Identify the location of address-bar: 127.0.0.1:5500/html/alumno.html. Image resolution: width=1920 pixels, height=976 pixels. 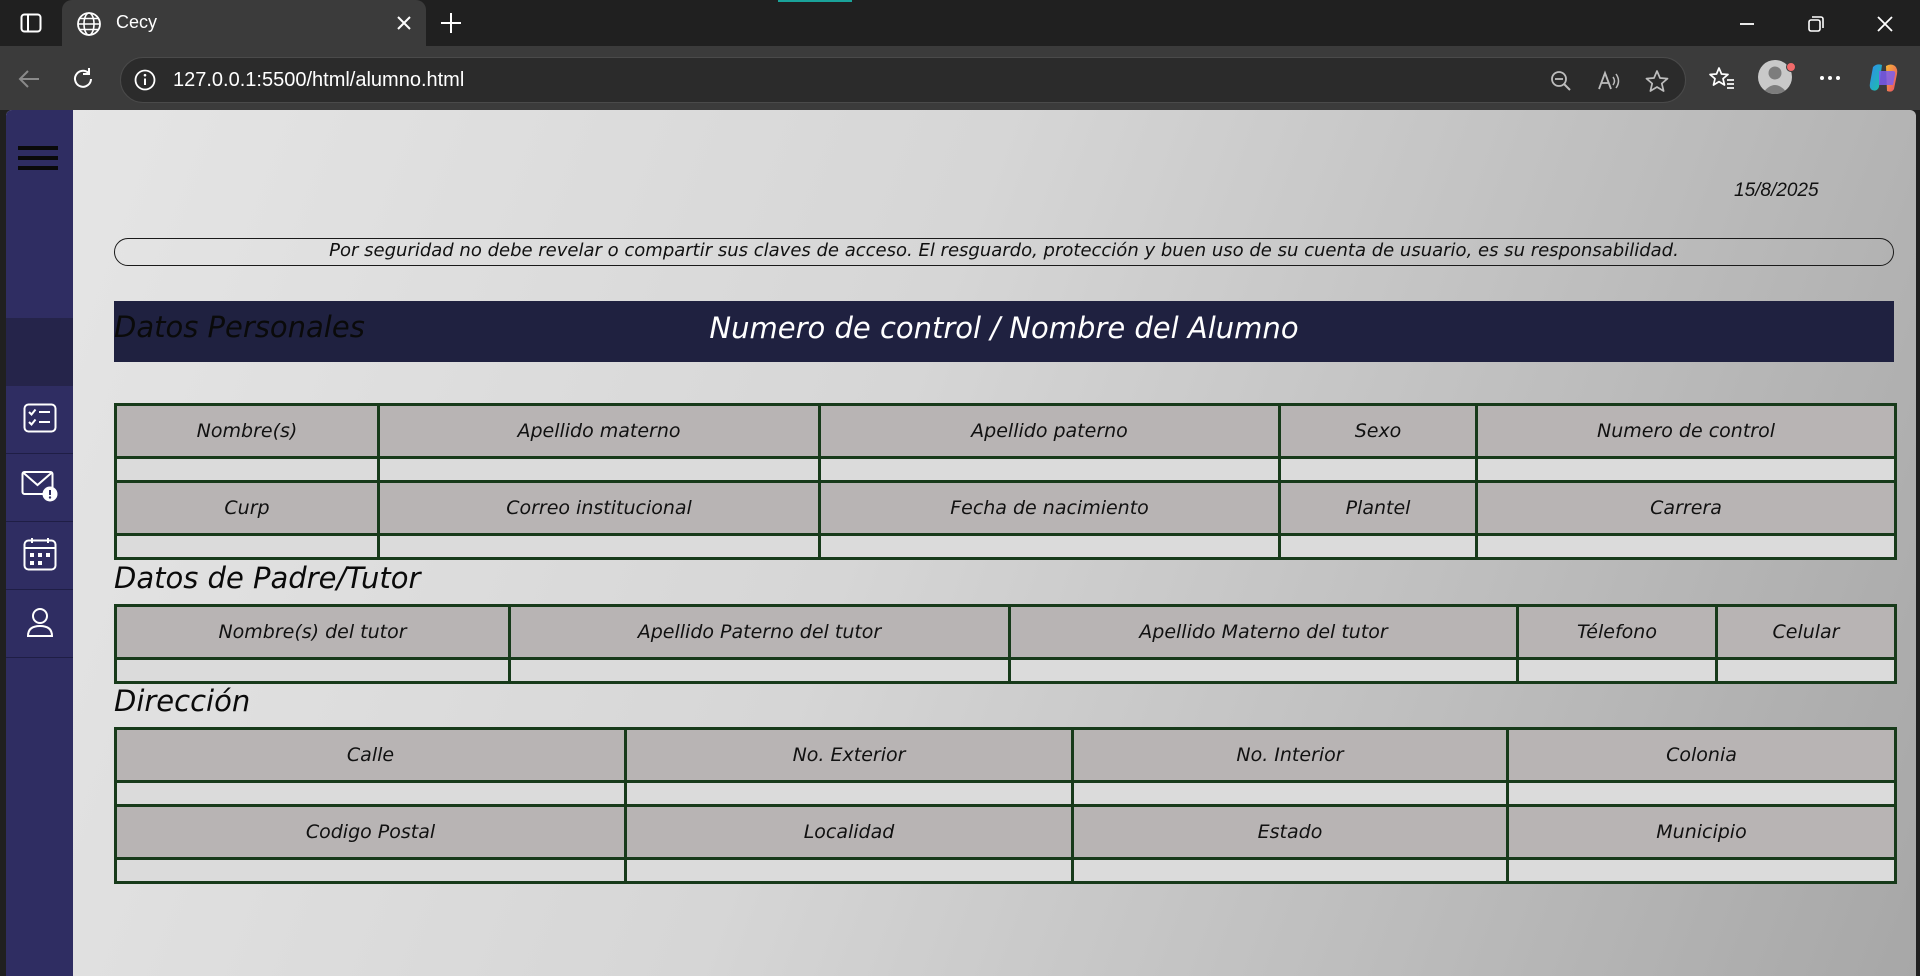
(903, 80).